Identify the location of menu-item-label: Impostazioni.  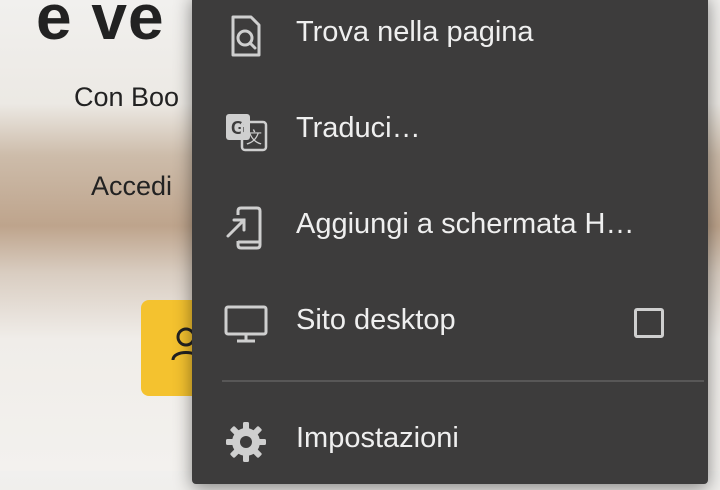
(377, 438).